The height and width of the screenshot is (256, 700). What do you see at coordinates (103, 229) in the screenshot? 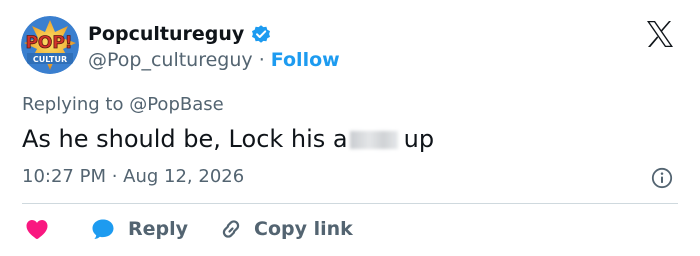
I see `reply-bubble-icon` at bounding box center [103, 229].